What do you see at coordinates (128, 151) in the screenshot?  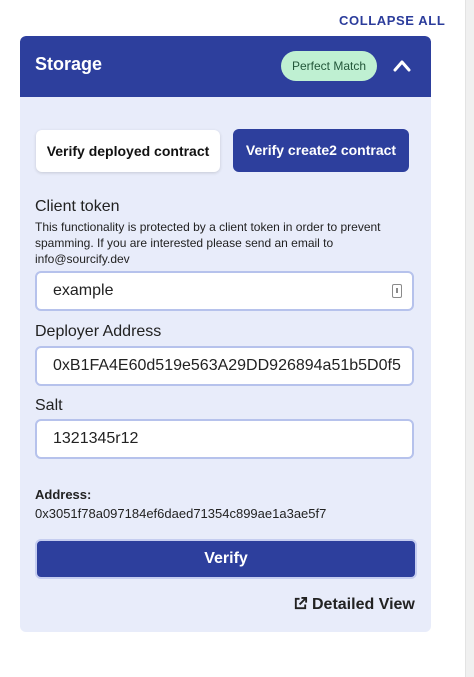 I see `verify-deployed-tab: Verify deployed contract` at bounding box center [128, 151].